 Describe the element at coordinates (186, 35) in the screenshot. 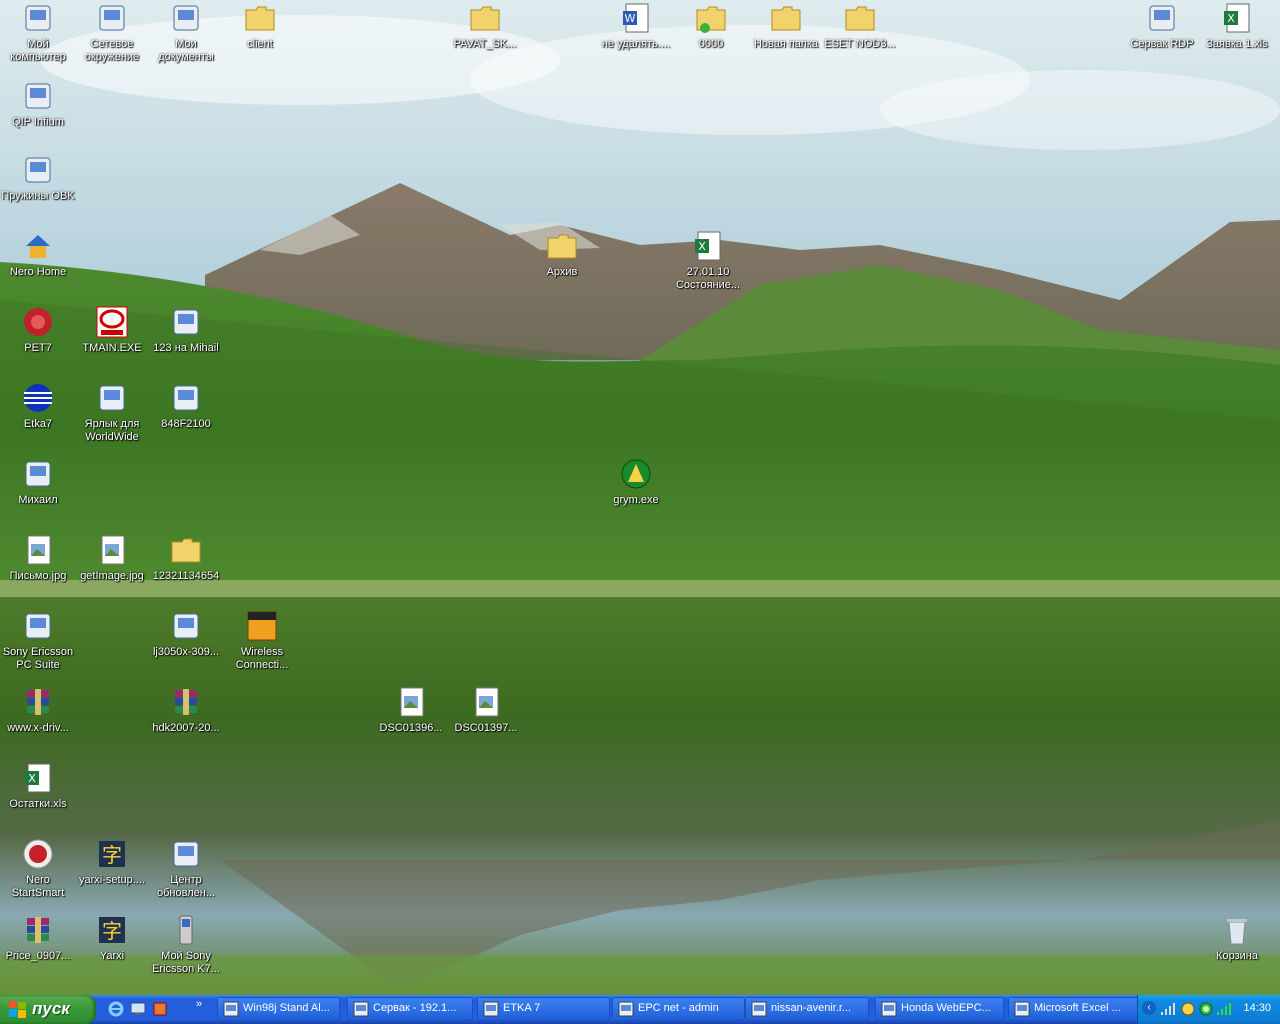

I see `desktop-icon: Мои документы` at that location.